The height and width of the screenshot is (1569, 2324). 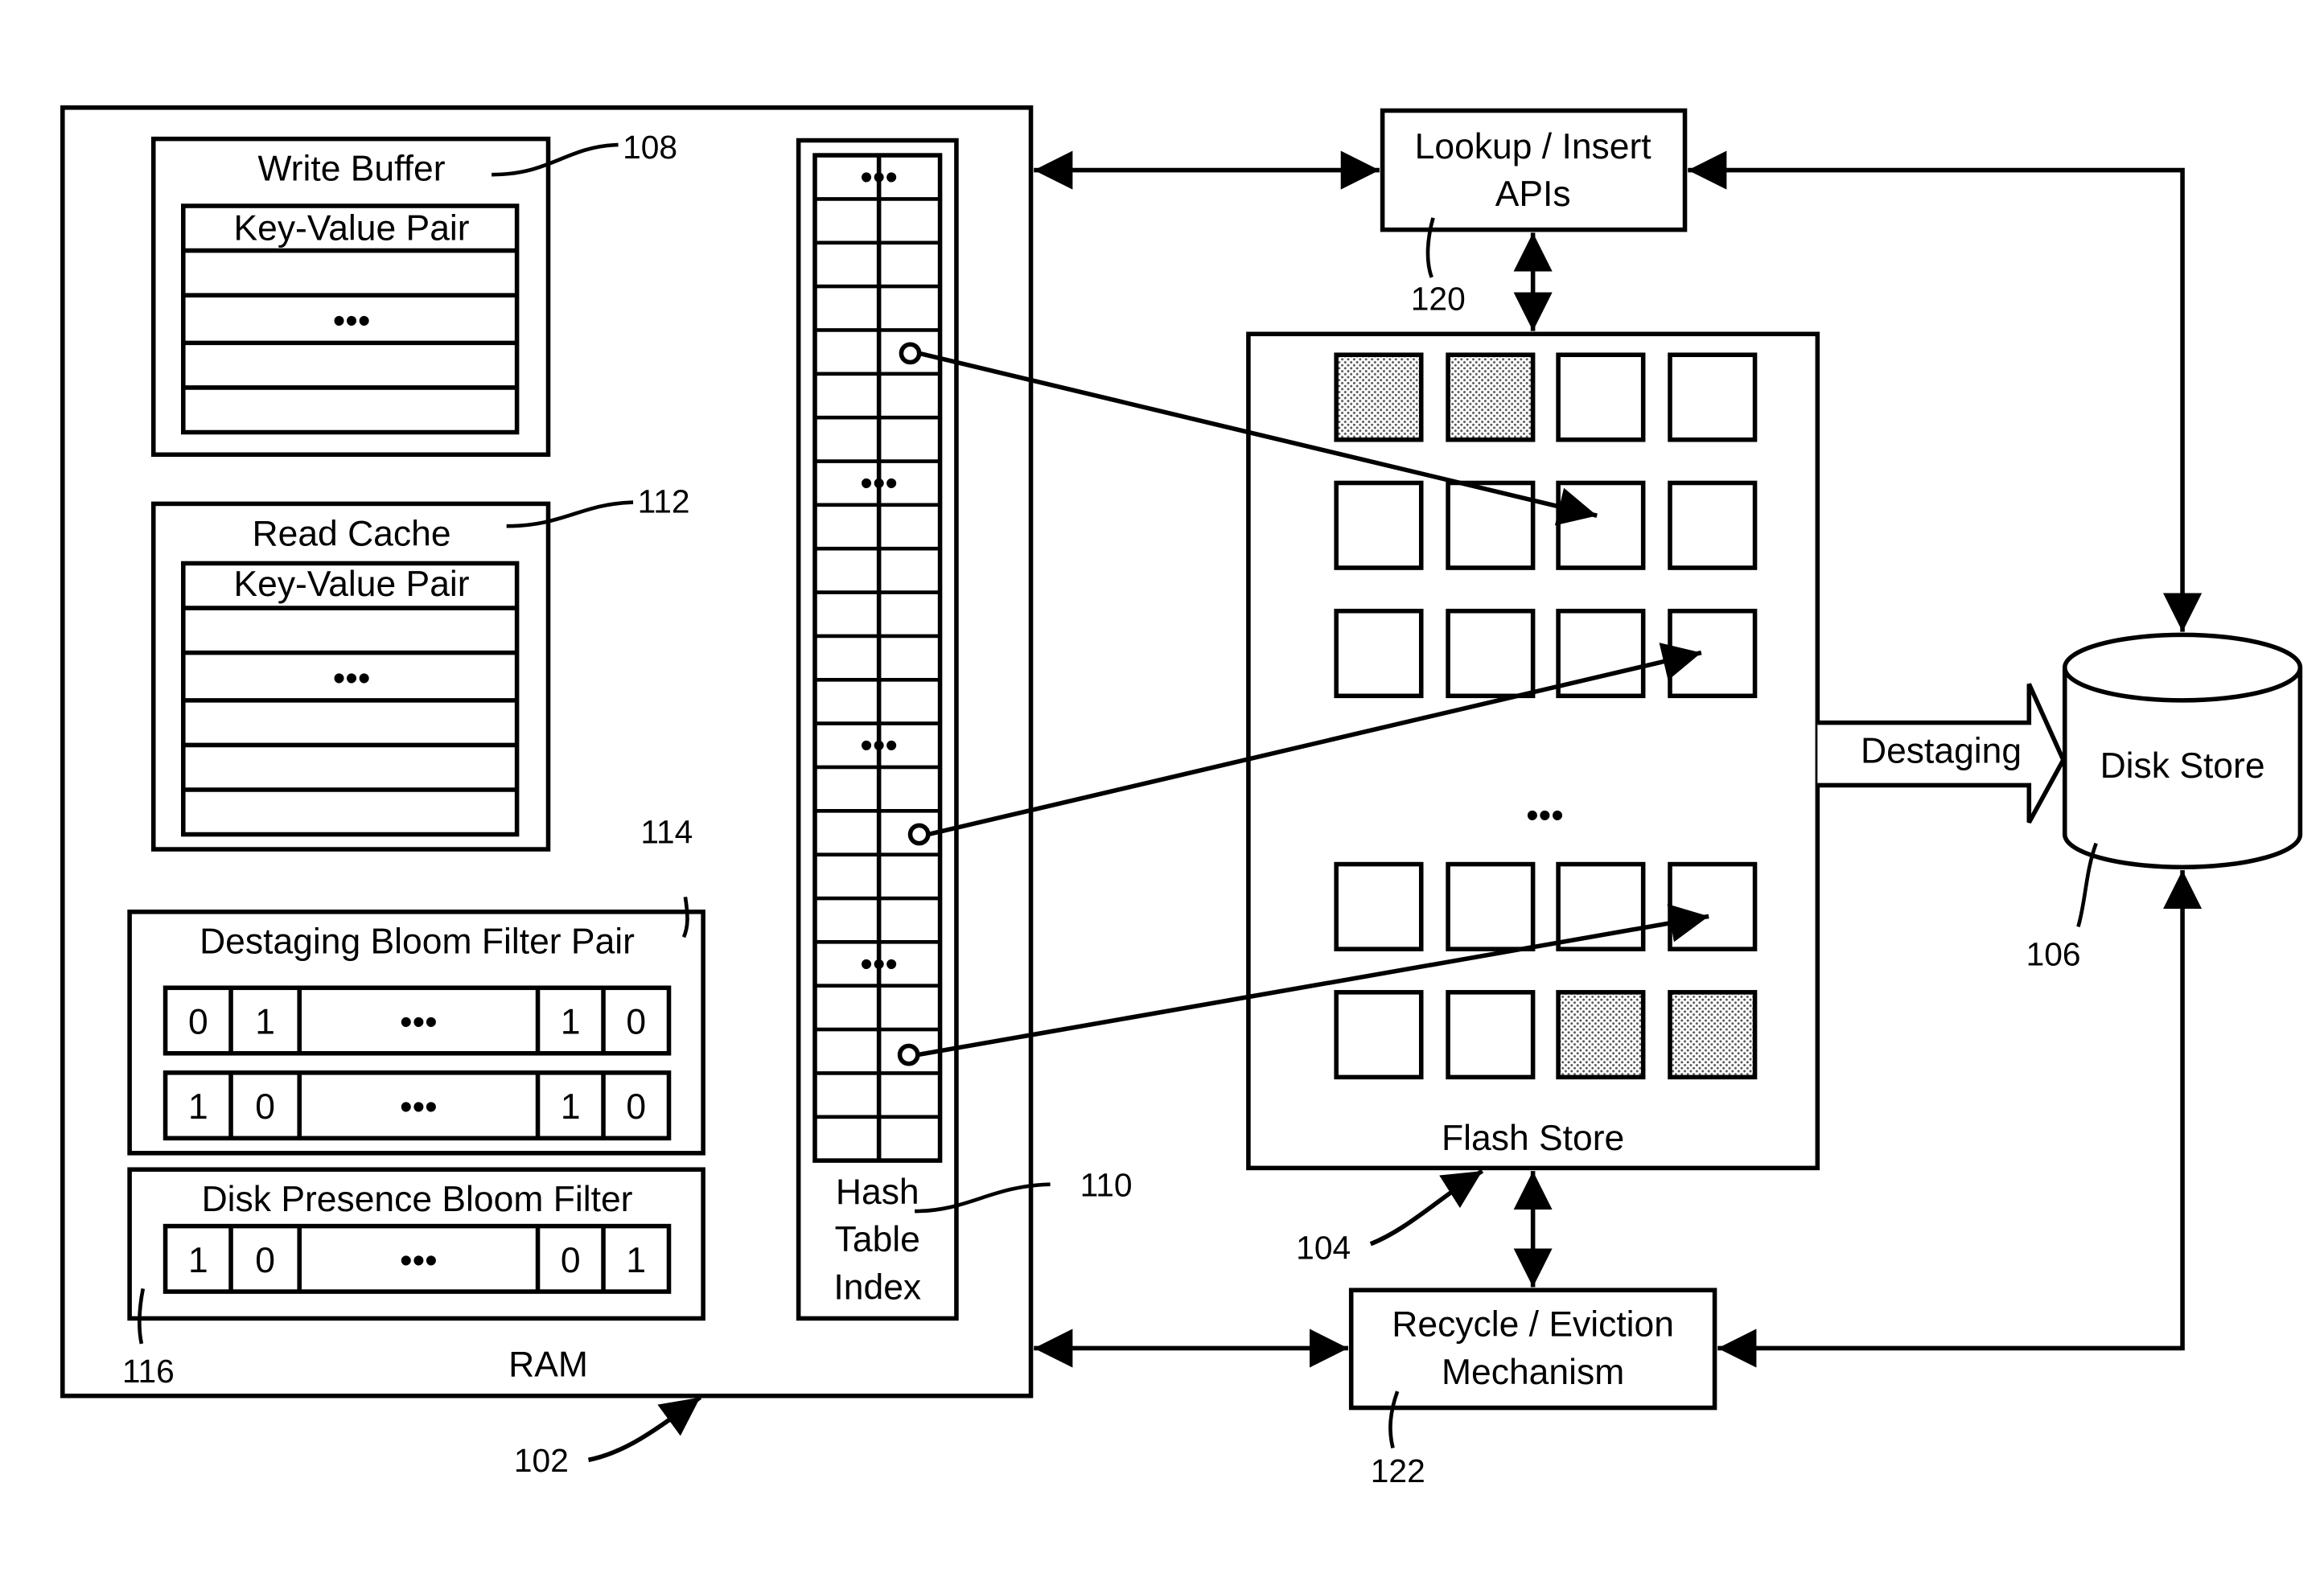 I want to click on ref-114: 114, so click(x=666, y=832).